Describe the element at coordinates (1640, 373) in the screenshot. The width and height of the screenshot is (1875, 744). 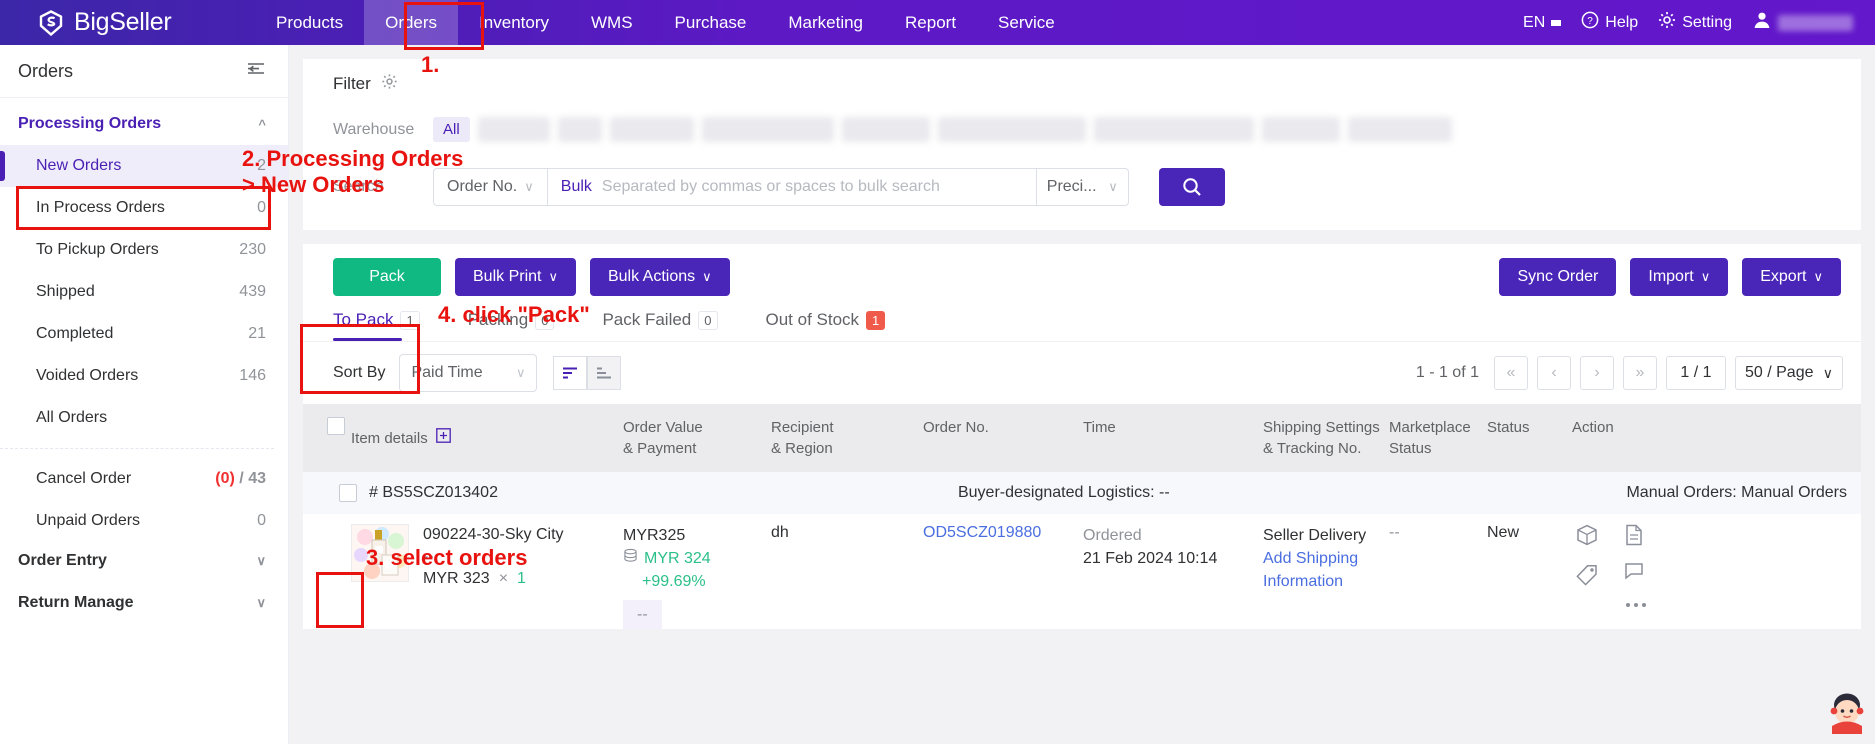
I see `pagination-last-button: »` at that location.